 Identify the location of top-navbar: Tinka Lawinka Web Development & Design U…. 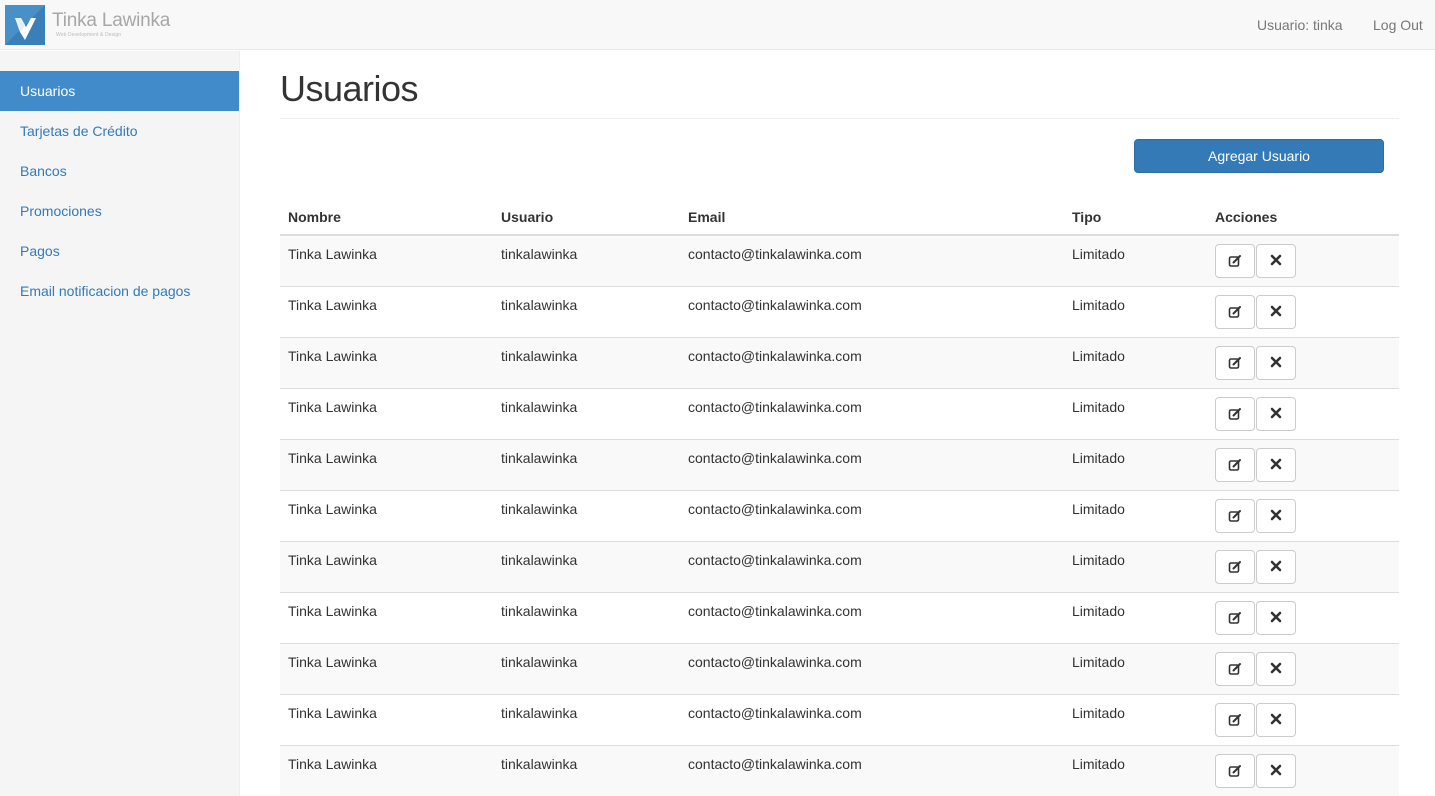
(717, 25).